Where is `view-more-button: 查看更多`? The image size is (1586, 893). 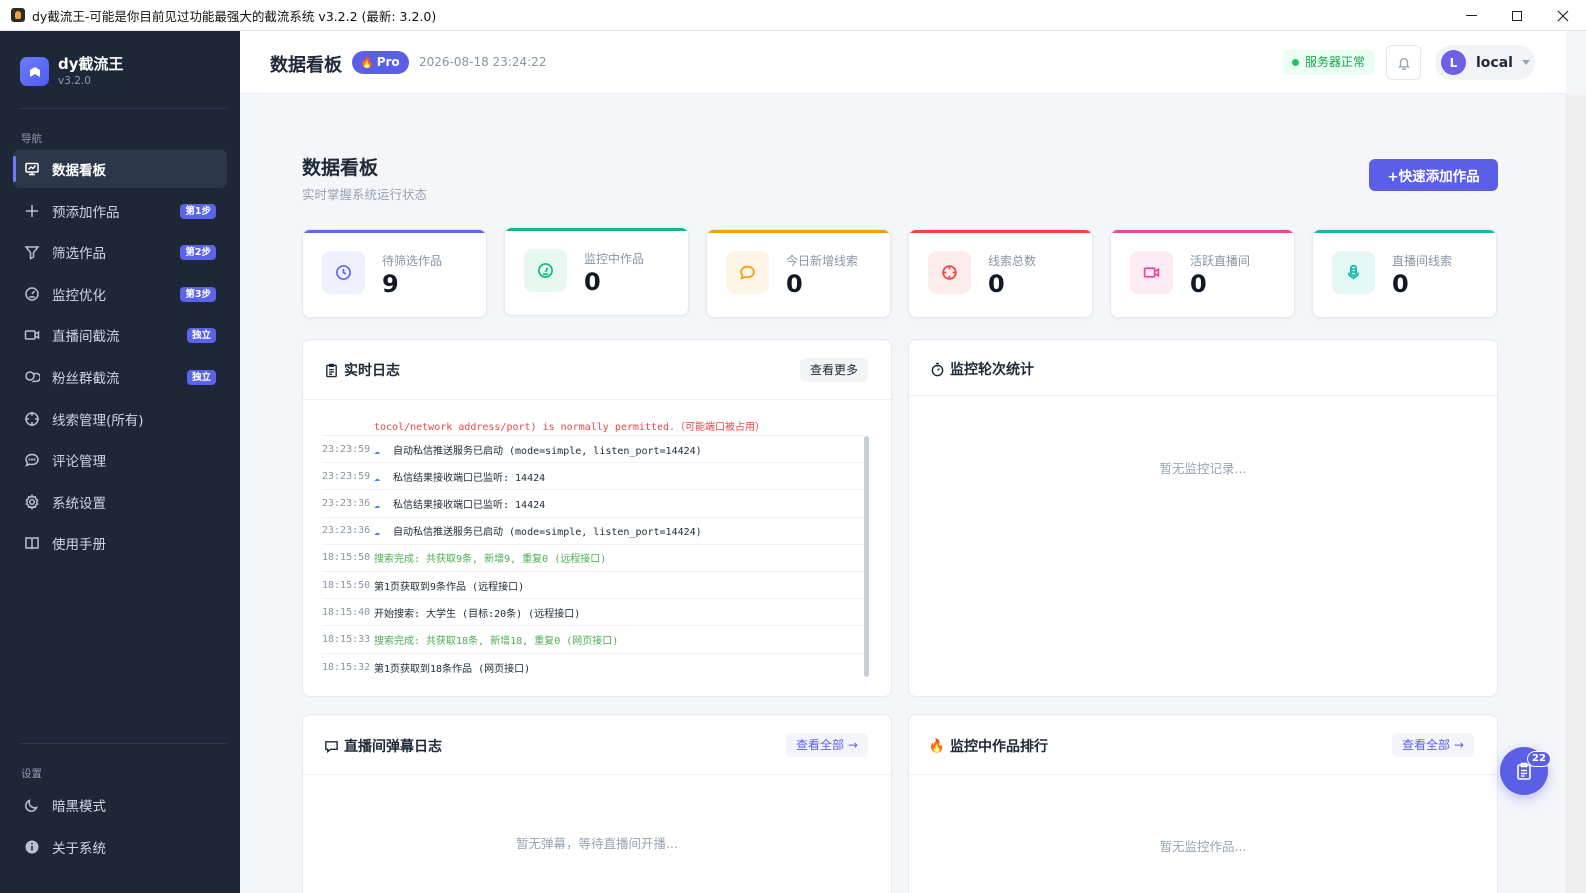 view-more-button: 查看更多 is located at coordinates (834, 370).